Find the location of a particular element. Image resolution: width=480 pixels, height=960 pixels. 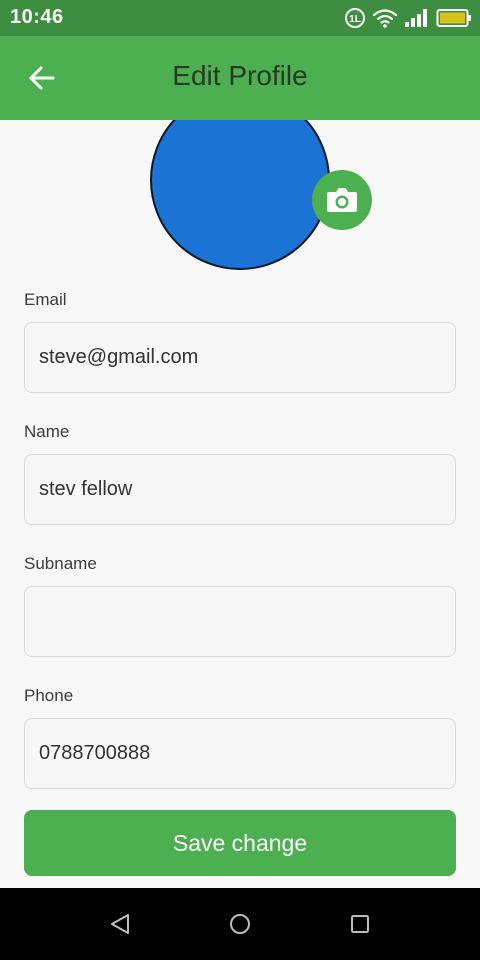

nav-home-button is located at coordinates (240, 924).